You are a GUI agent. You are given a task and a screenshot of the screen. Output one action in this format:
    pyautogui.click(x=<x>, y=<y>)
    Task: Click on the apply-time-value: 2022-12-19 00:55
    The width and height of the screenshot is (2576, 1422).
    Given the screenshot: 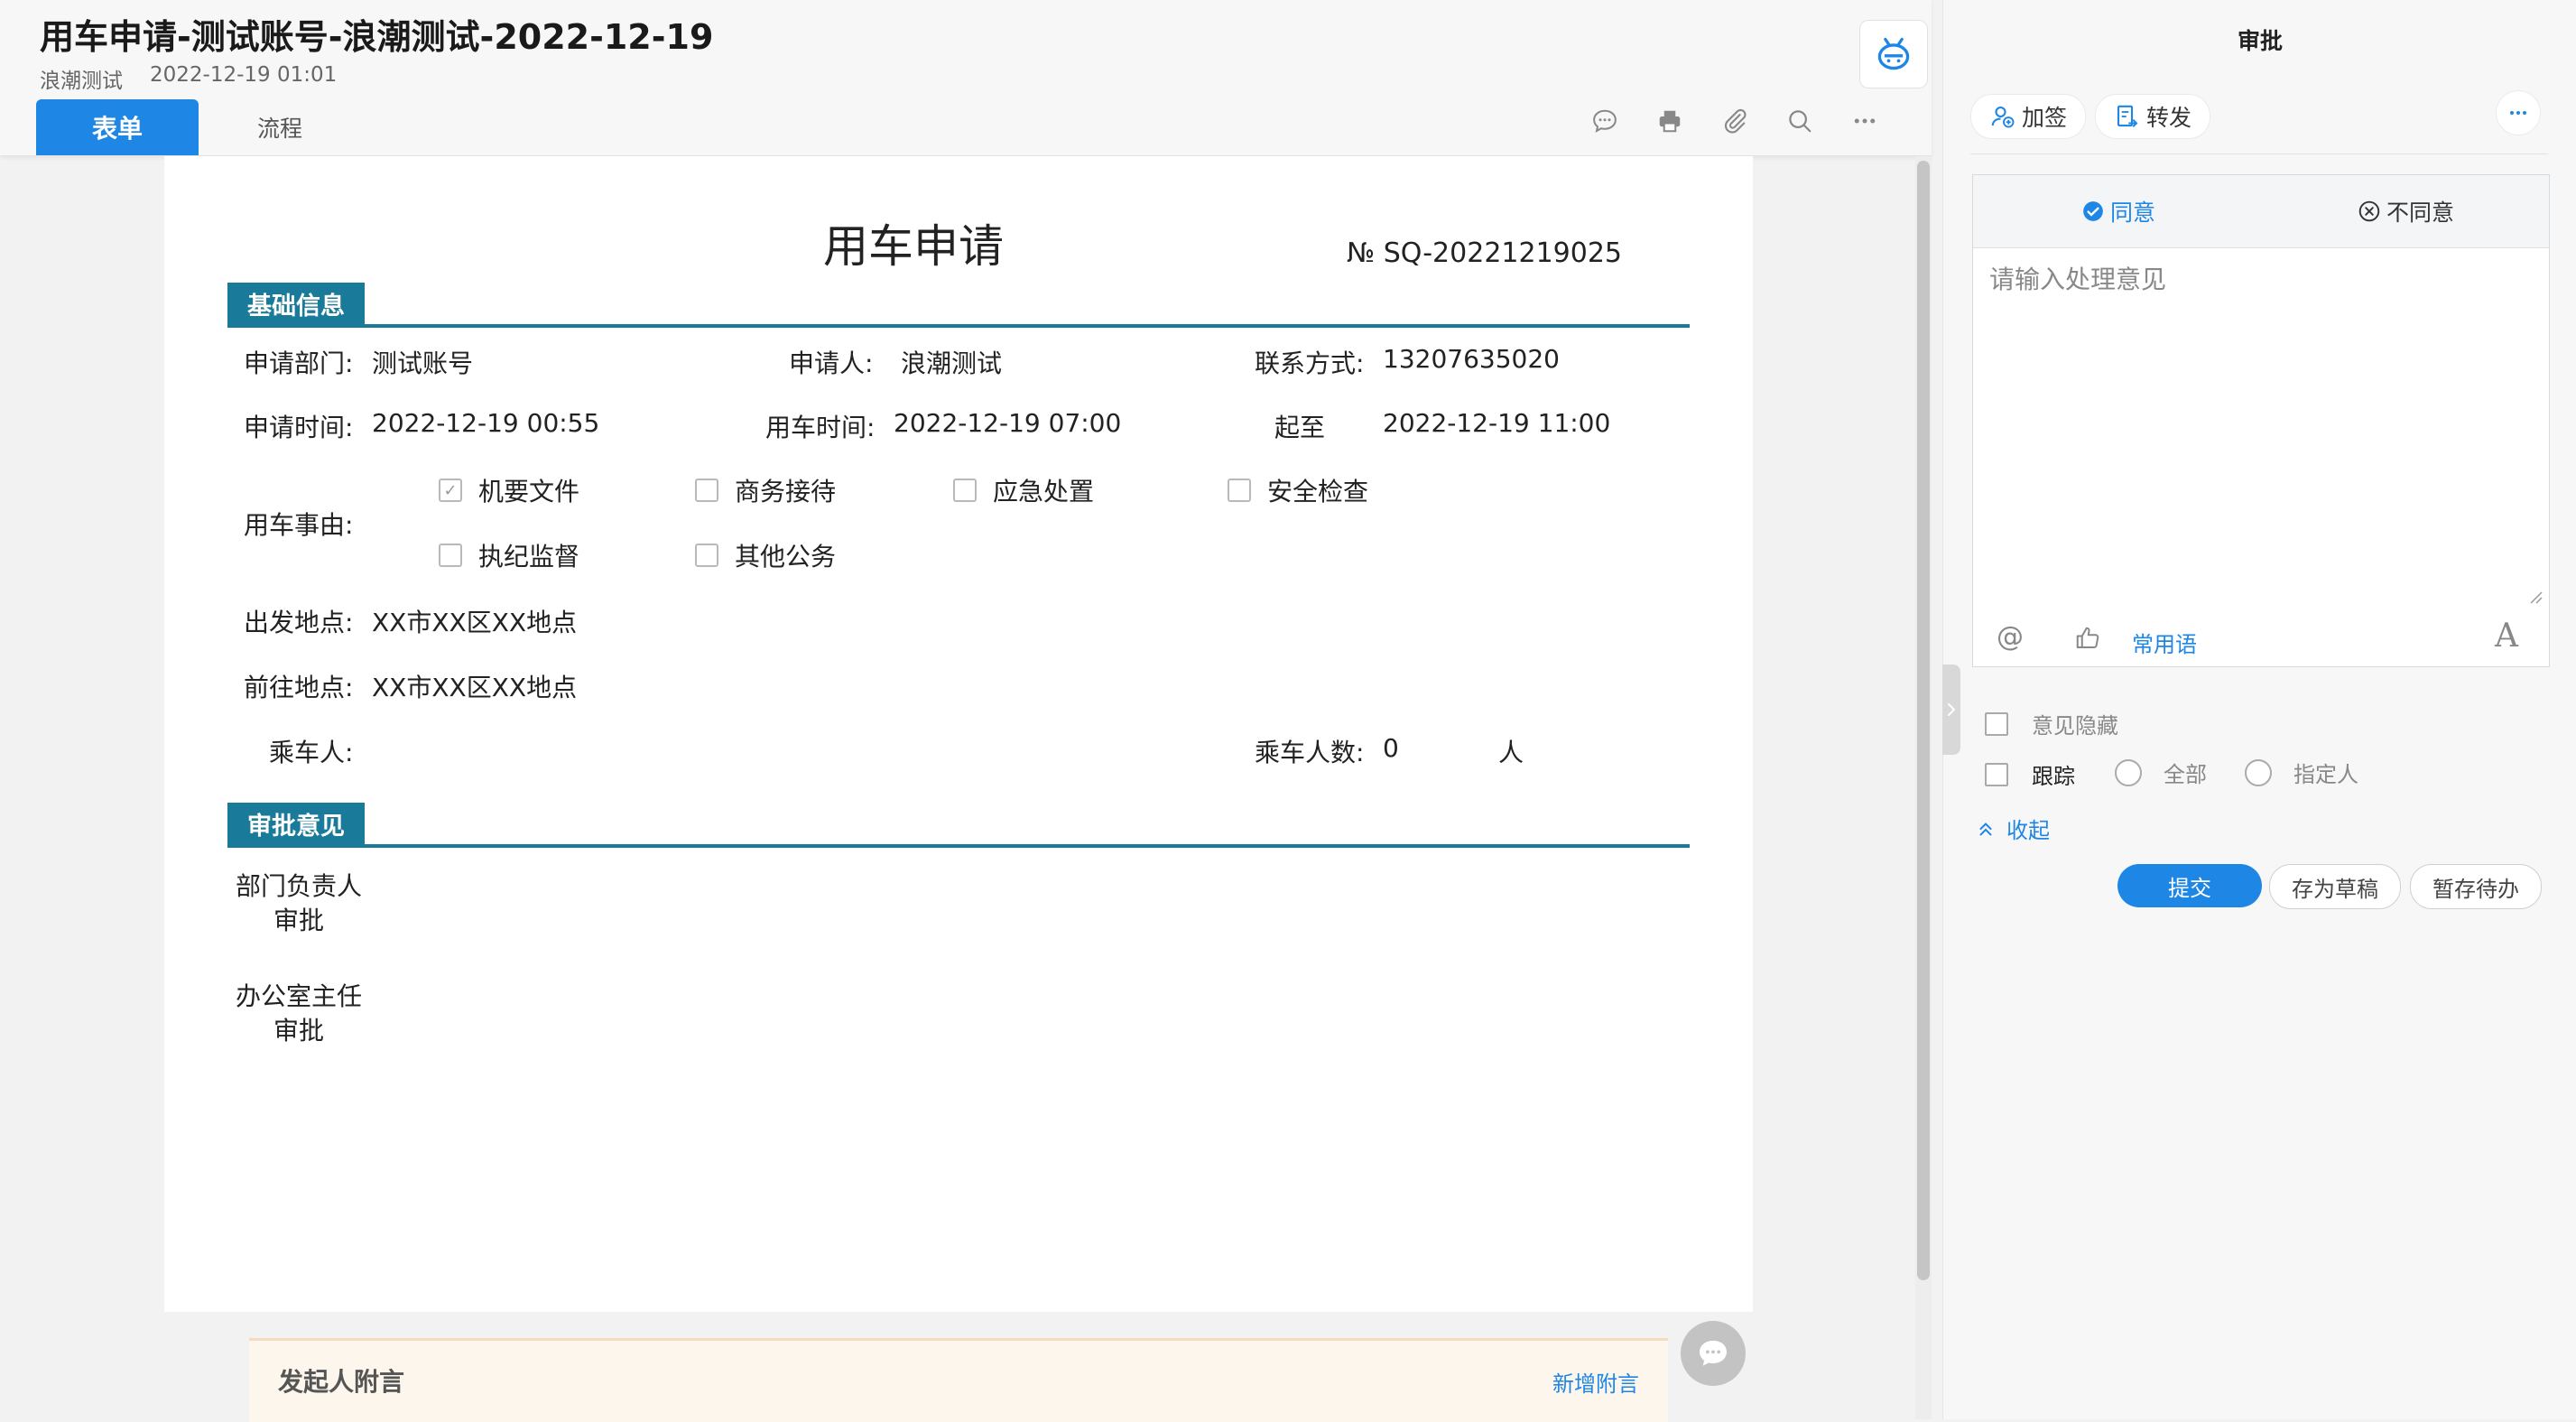 What is the action you would take?
    pyautogui.click(x=486, y=423)
    